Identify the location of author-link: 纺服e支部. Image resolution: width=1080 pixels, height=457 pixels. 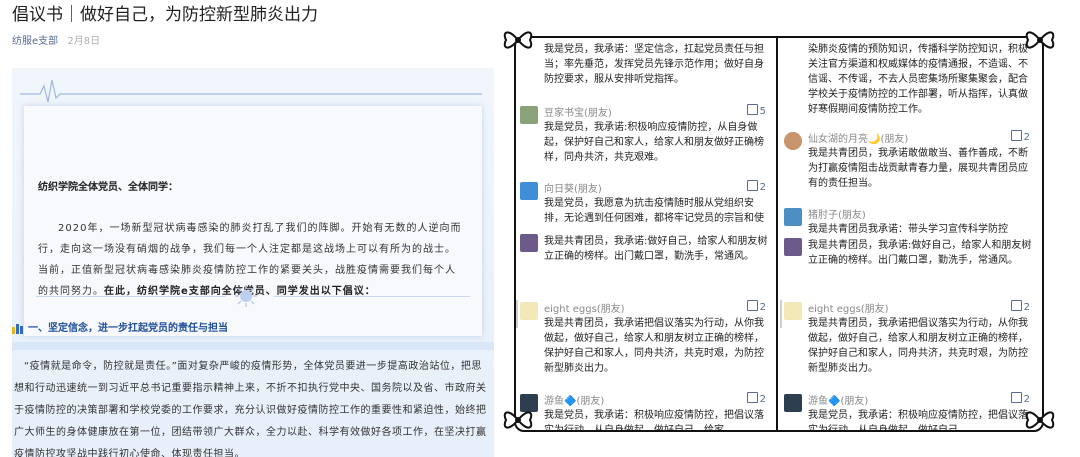
(35, 41).